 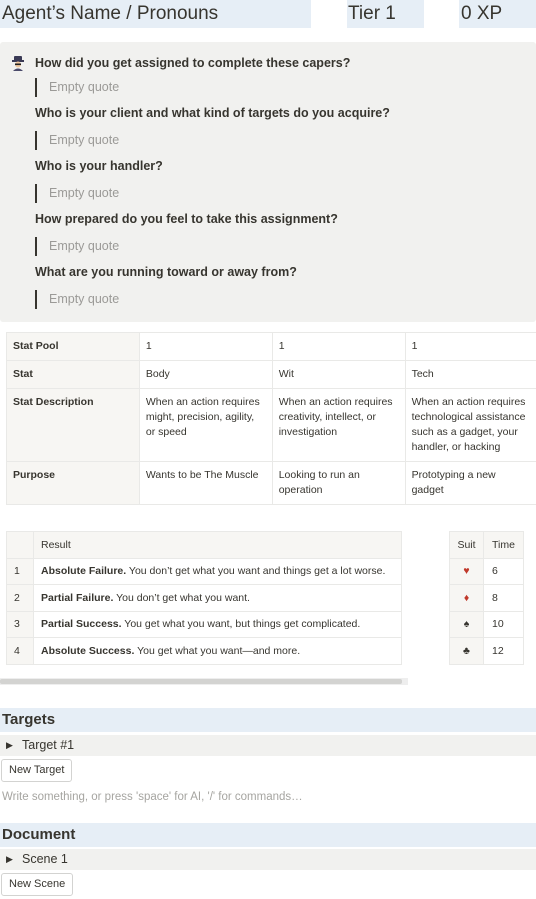 What do you see at coordinates (503, 545) in the screenshot?
I see `column-header-time: Time` at bounding box center [503, 545].